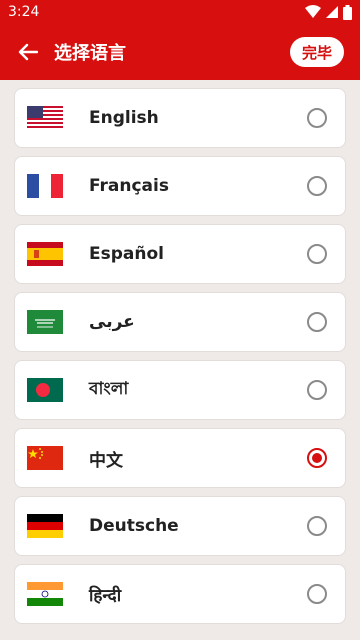 The width and height of the screenshot is (360, 640). Describe the element at coordinates (45, 186) in the screenshot. I see `france-flag-icon` at that location.